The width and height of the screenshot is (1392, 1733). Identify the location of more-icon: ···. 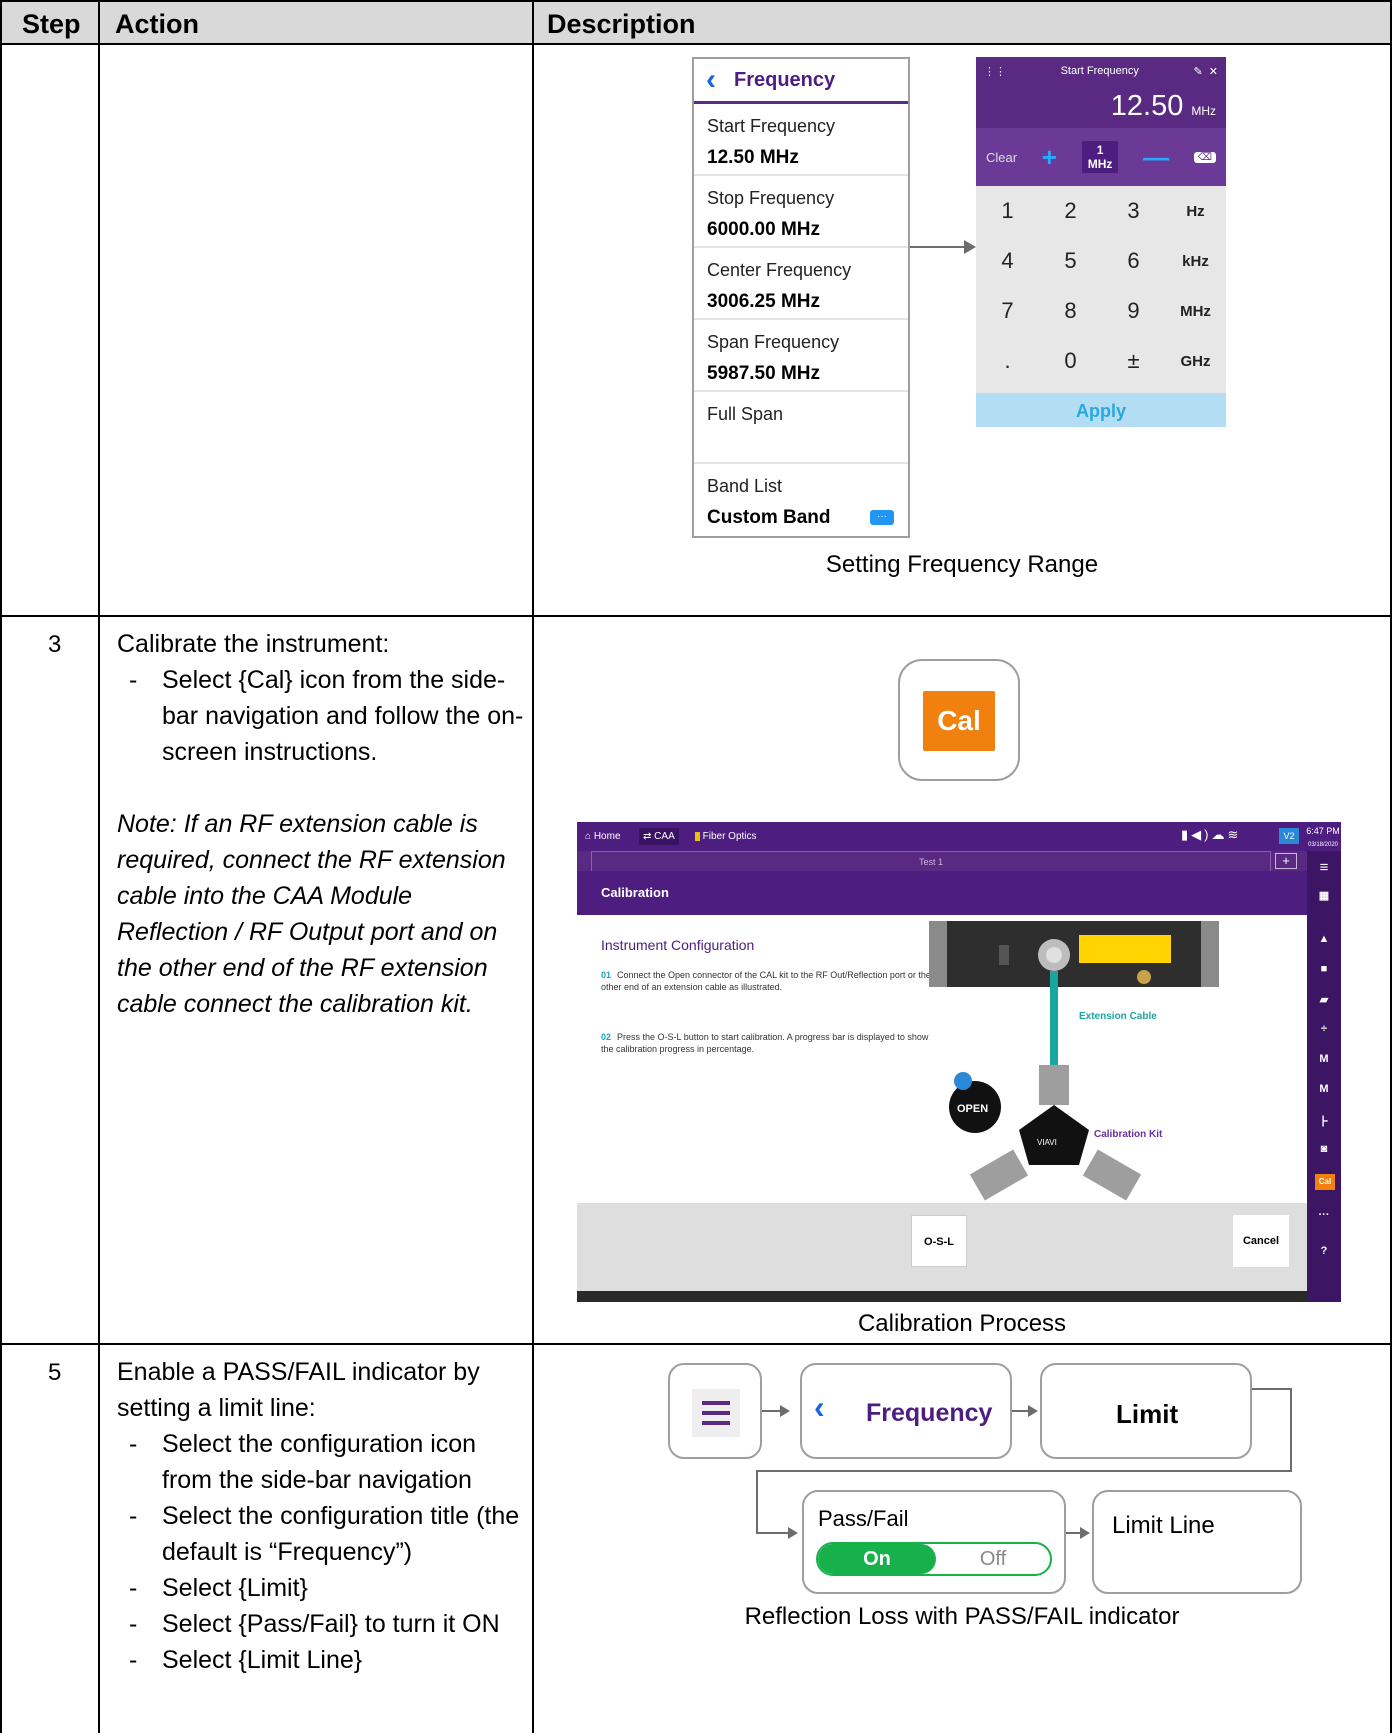
(1324, 1215).